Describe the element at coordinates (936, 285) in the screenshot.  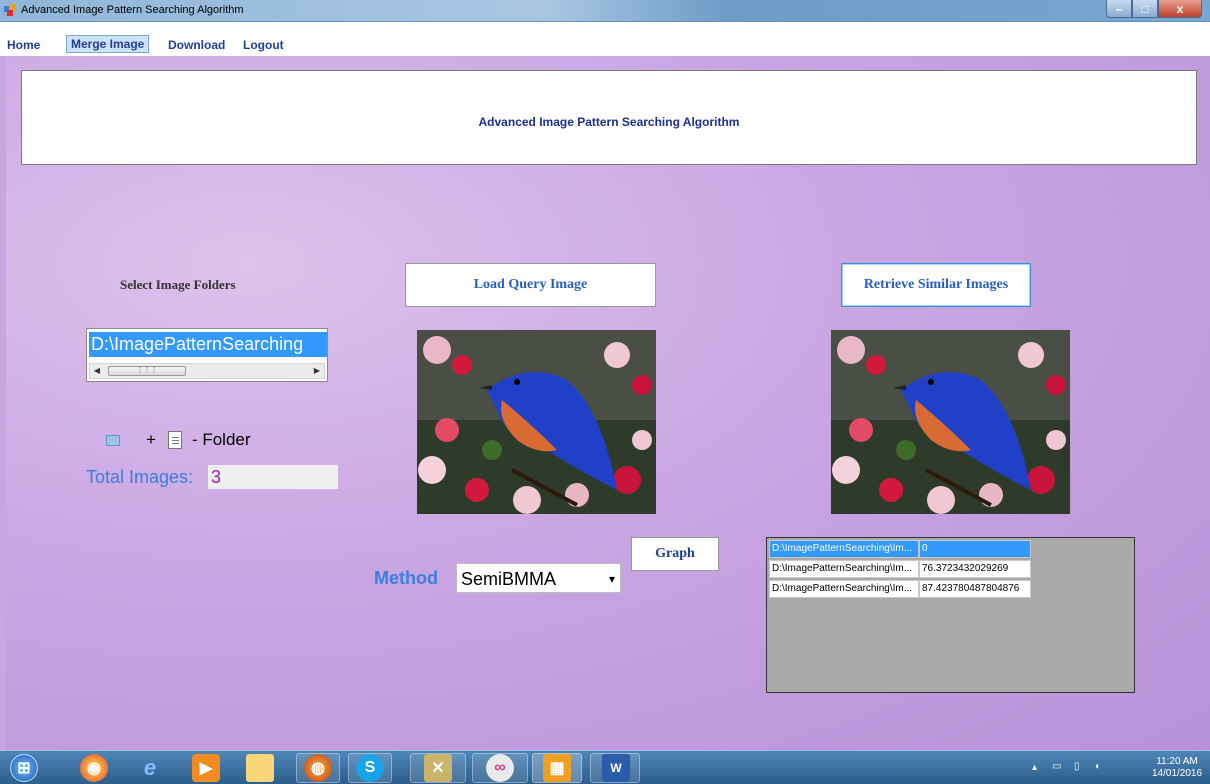
I see `retrieve-similar-images-button: Retrieve Similar Images` at that location.